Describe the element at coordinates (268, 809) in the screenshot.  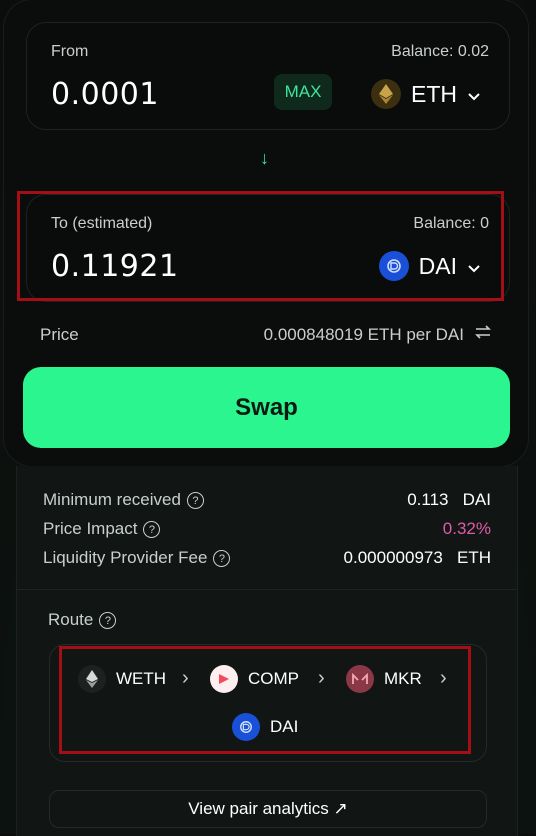
I see `view-pair-analytics-button: View pair analytics ↗` at that location.